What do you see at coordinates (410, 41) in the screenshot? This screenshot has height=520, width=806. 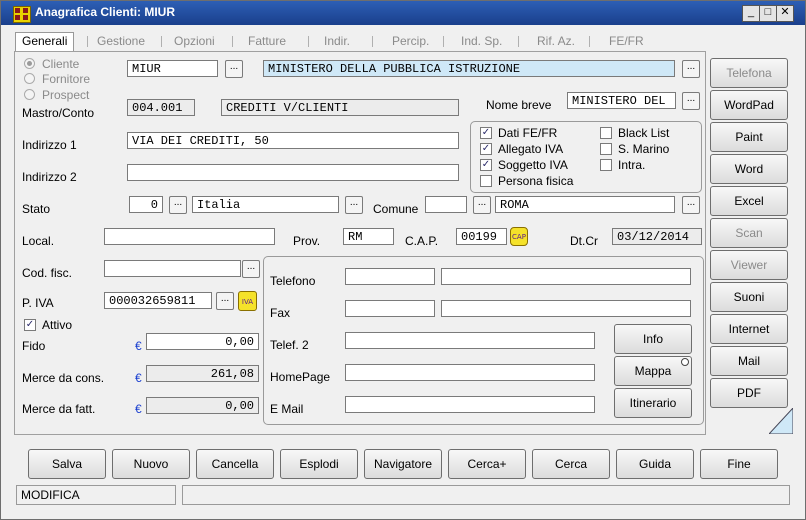 I see `tab-percip: Percip.` at bounding box center [410, 41].